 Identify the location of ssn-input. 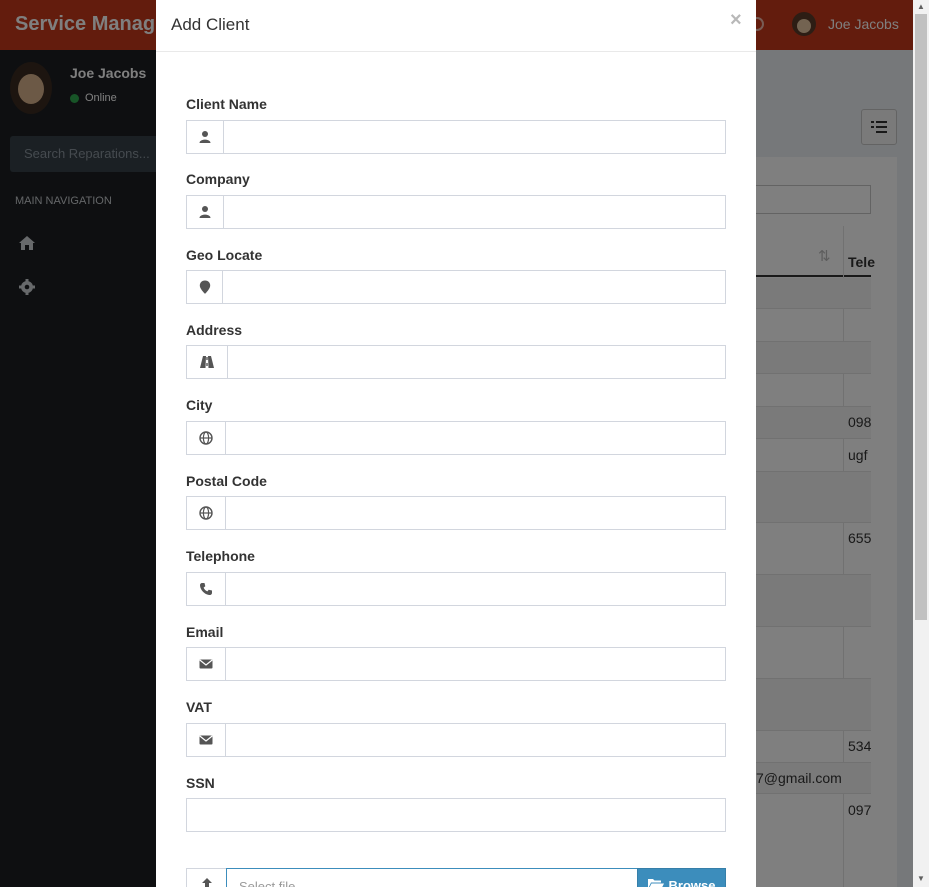
(456, 815).